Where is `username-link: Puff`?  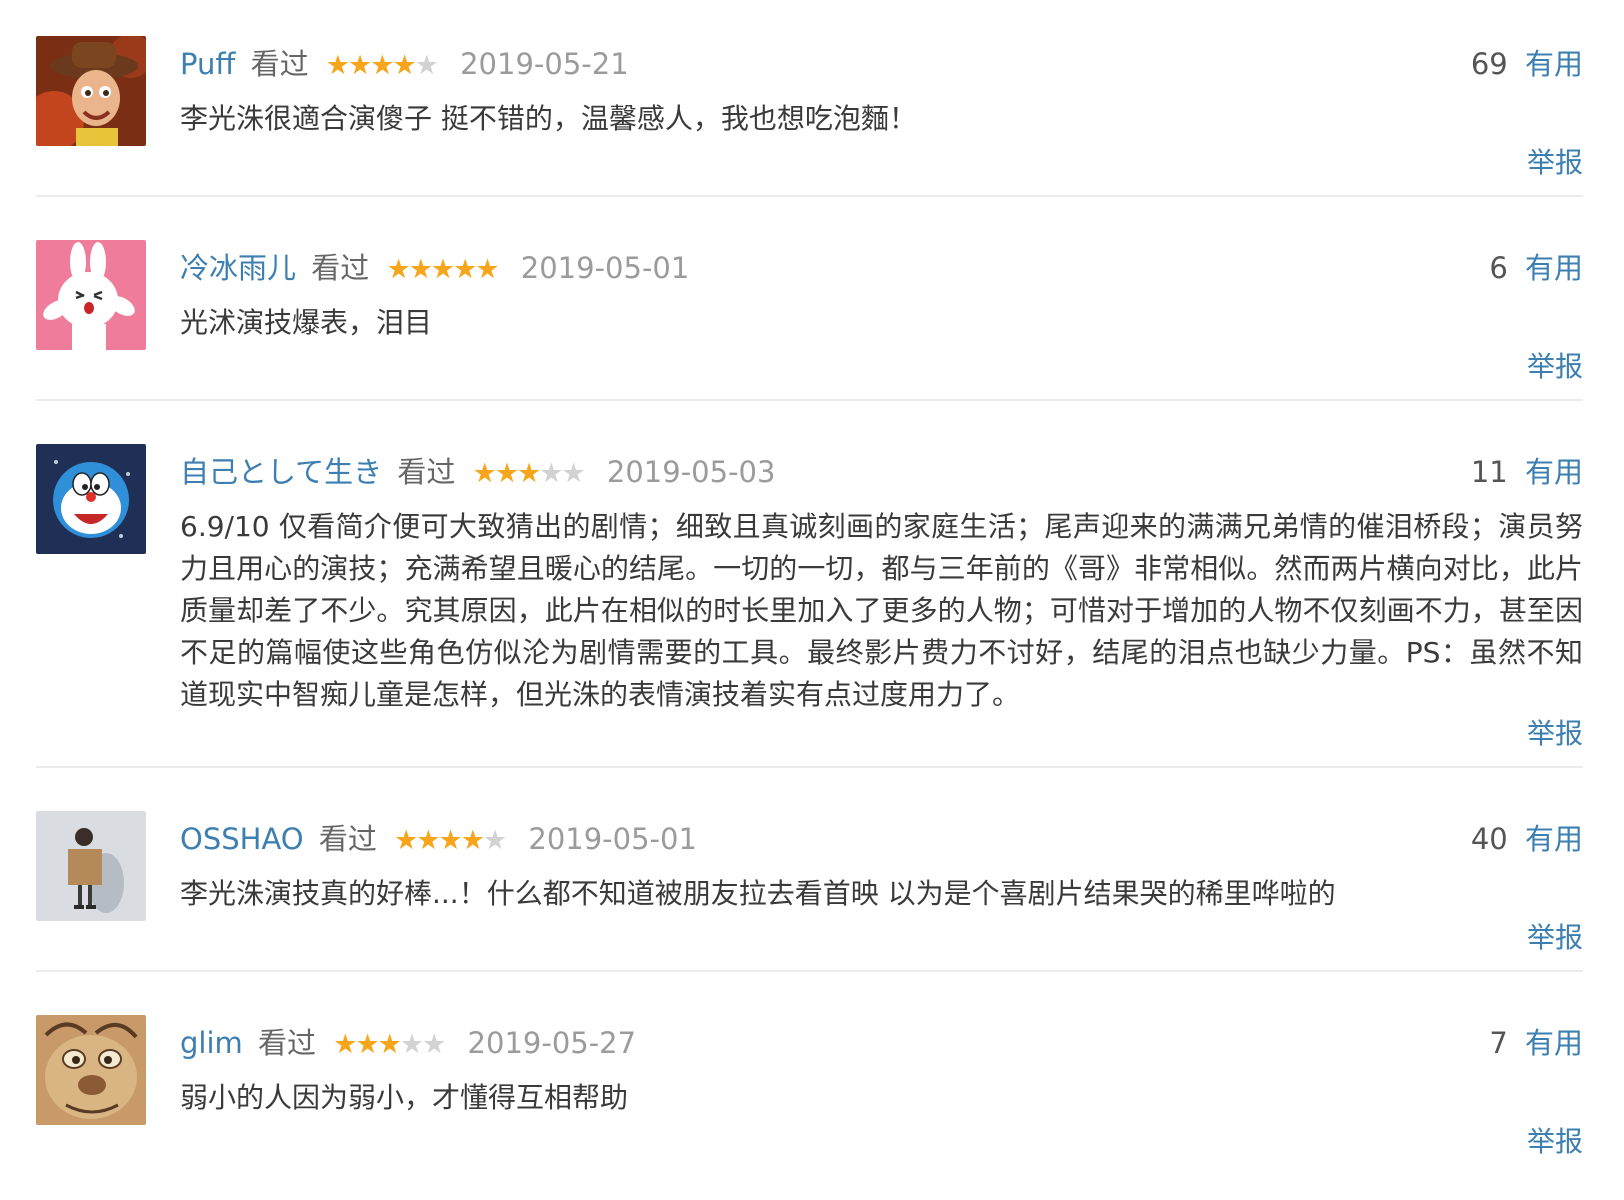 username-link: Puff is located at coordinates (207, 64).